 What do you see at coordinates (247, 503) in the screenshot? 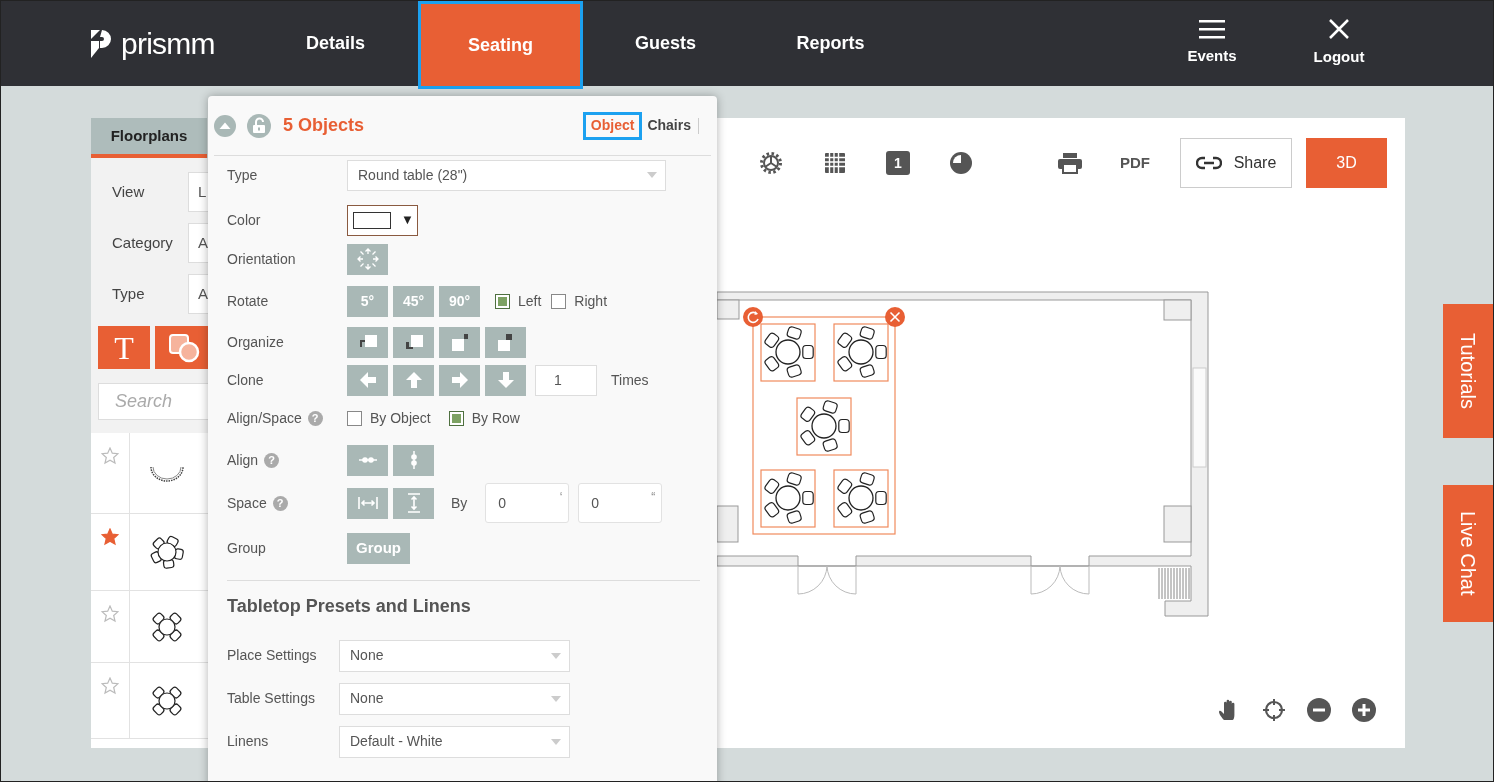
I see `field-label: Space` at bounding box center [247, 503].